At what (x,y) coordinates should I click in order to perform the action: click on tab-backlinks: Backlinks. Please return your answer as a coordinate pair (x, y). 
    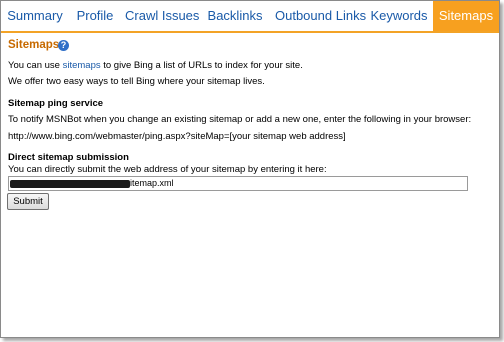
    Looking at the image, I should click on (235, 16).